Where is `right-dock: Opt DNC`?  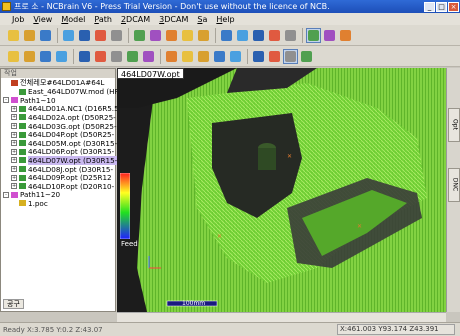 right-dock: Opt DNC is located at coordinates (453, 190).